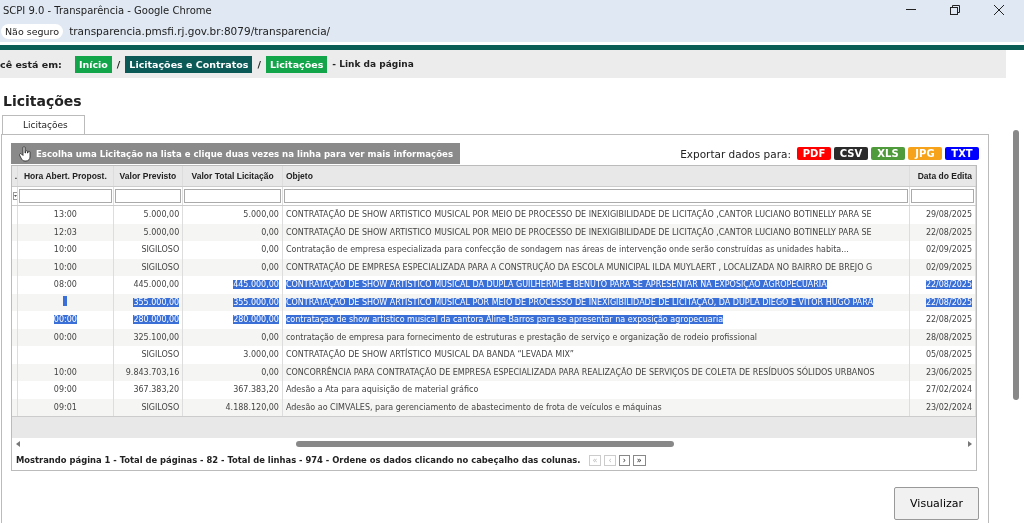  Describe the element at coordinates (429, 355) in the screenshot. I see `table-cell: CONTRATAÇÃO DE SHOW ARTÍSTICO MUSICAL DA BANDA “LEVADA MIX”` at that location.